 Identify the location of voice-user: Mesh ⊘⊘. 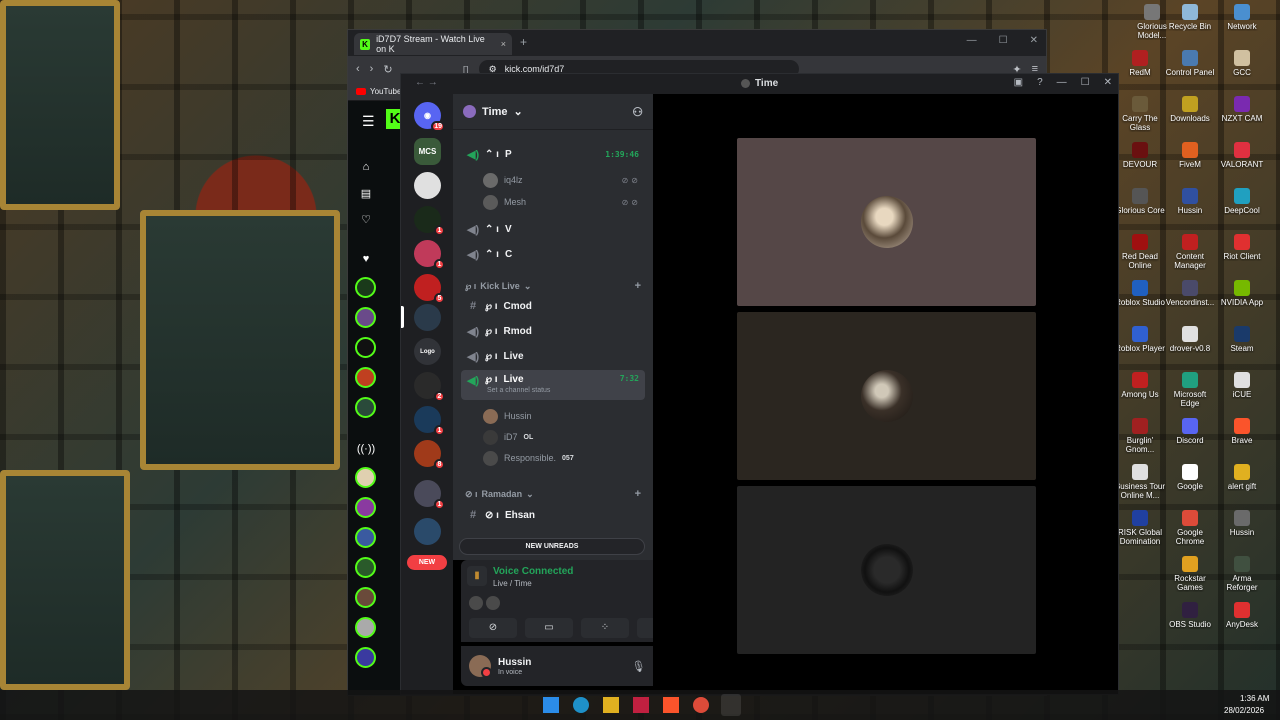
(562, 202).